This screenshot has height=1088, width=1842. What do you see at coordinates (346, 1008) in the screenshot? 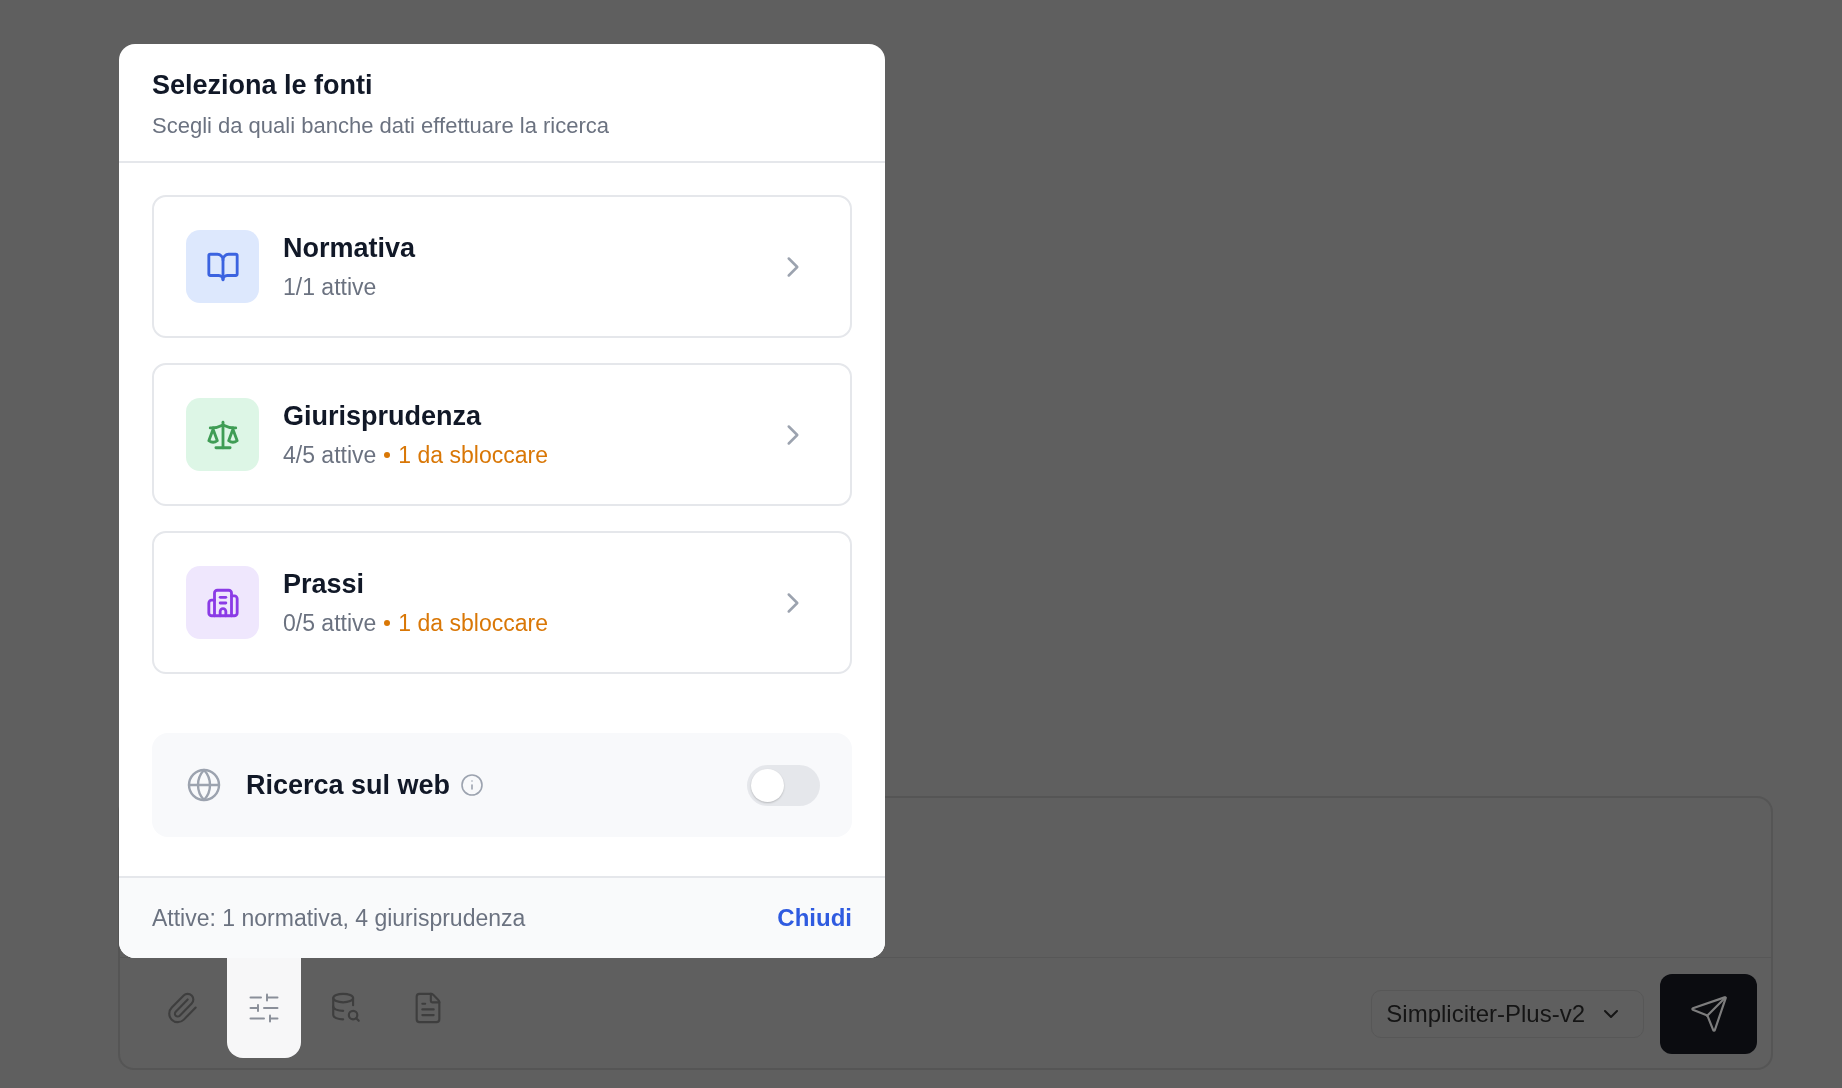
I see `database-search-icon` at bounding box center [346, 1008].